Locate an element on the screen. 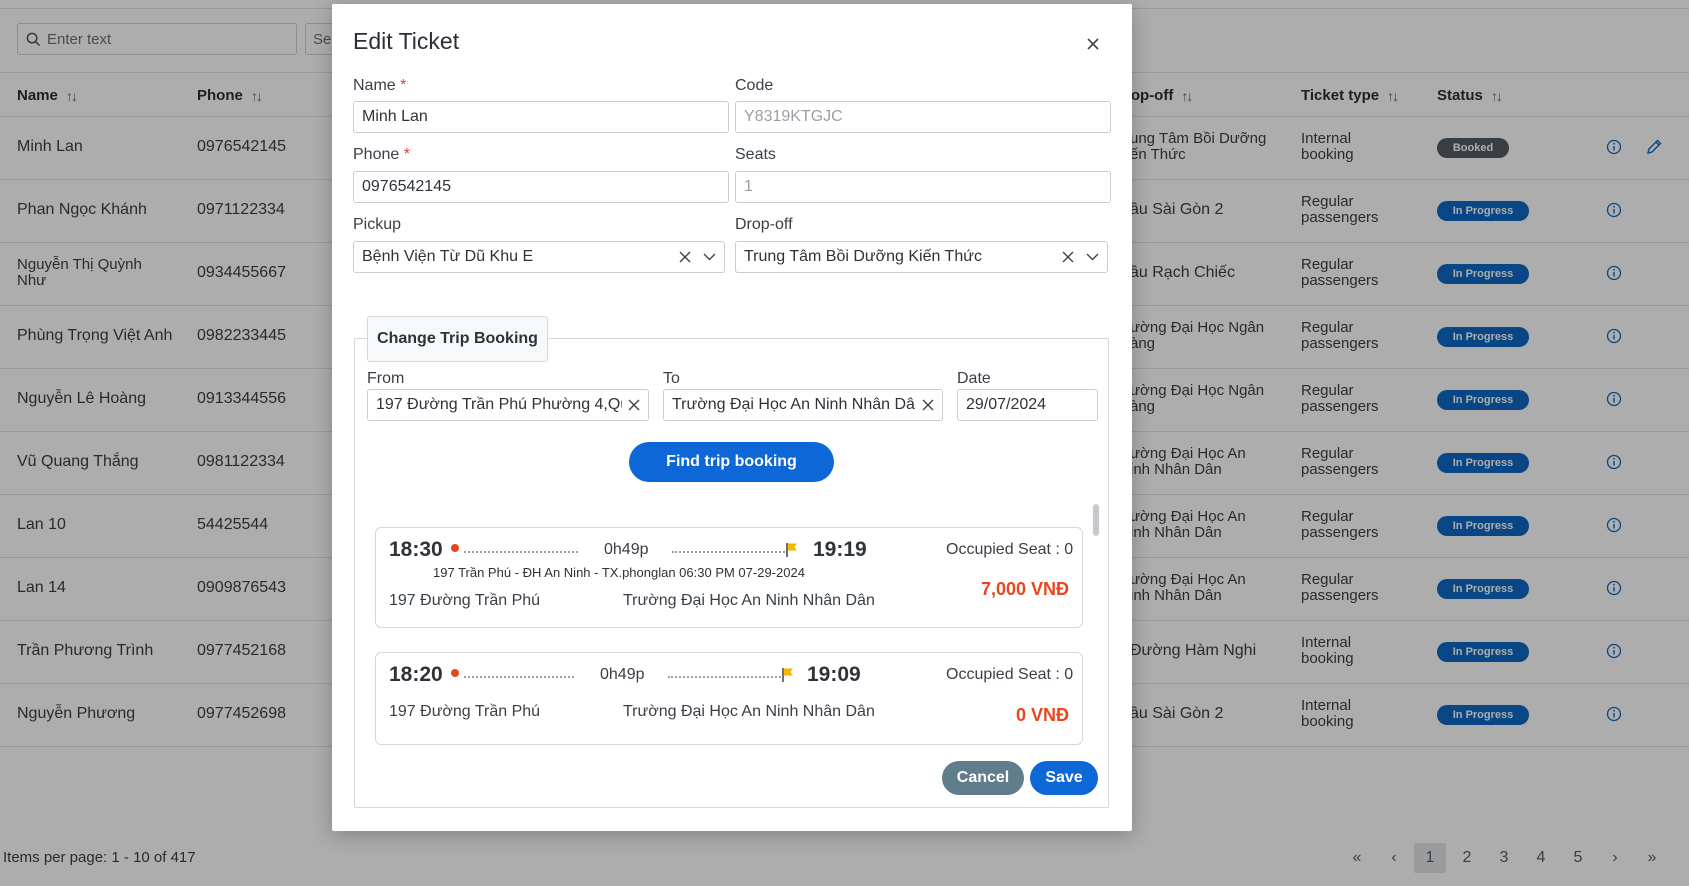 This screenshot has width=1689, height=886. date-field: 29/07/2024 is located at coordinates (1027, 405).